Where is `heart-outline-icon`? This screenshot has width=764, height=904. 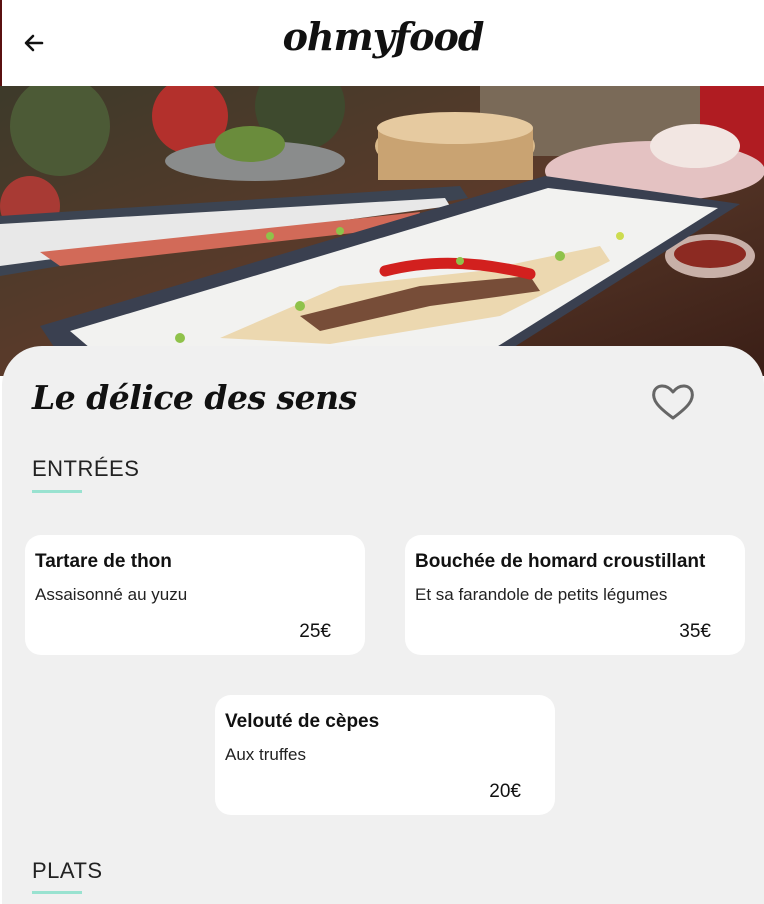
heart-outline-icon is located at coordinates (673, 402).